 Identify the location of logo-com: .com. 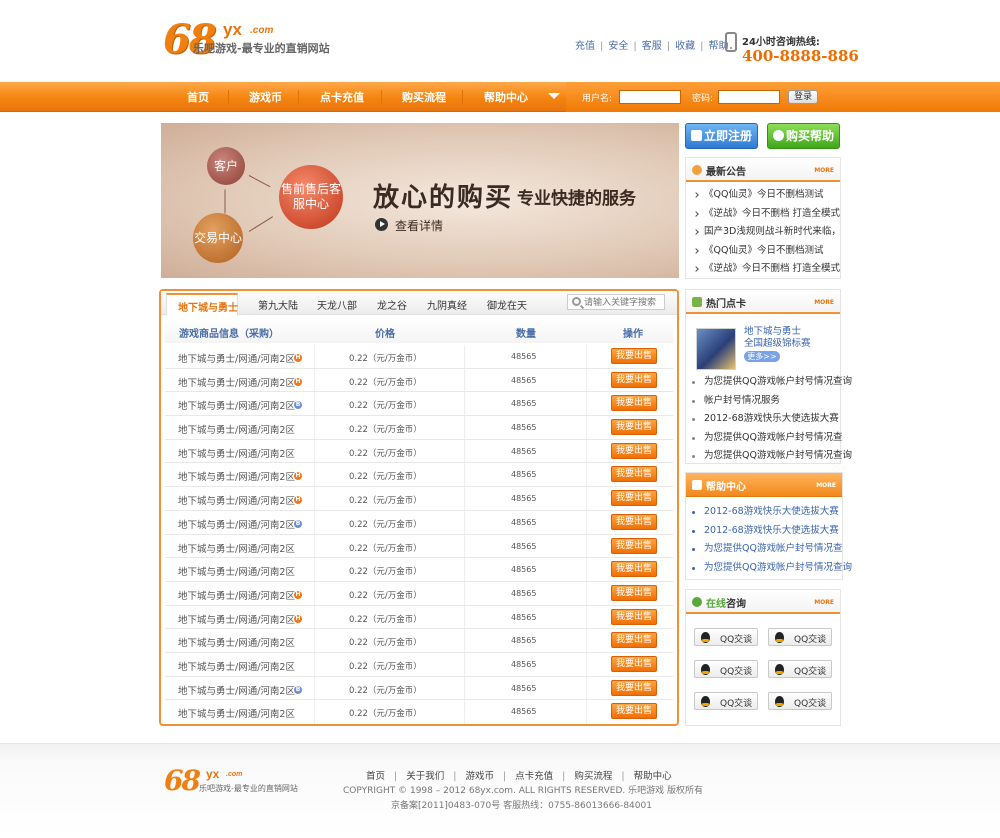
(262, 30).